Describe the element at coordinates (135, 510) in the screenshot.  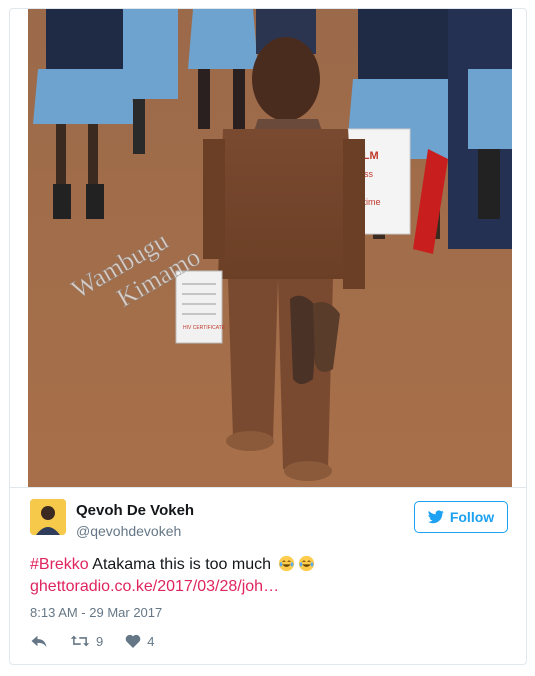
I see `author-name: Qevoh De Vokeh` at that location.